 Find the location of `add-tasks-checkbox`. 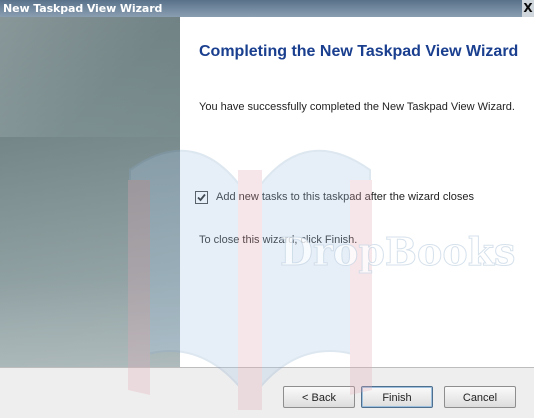

add-tasks-checkbox is located at coordinates (201, 197).